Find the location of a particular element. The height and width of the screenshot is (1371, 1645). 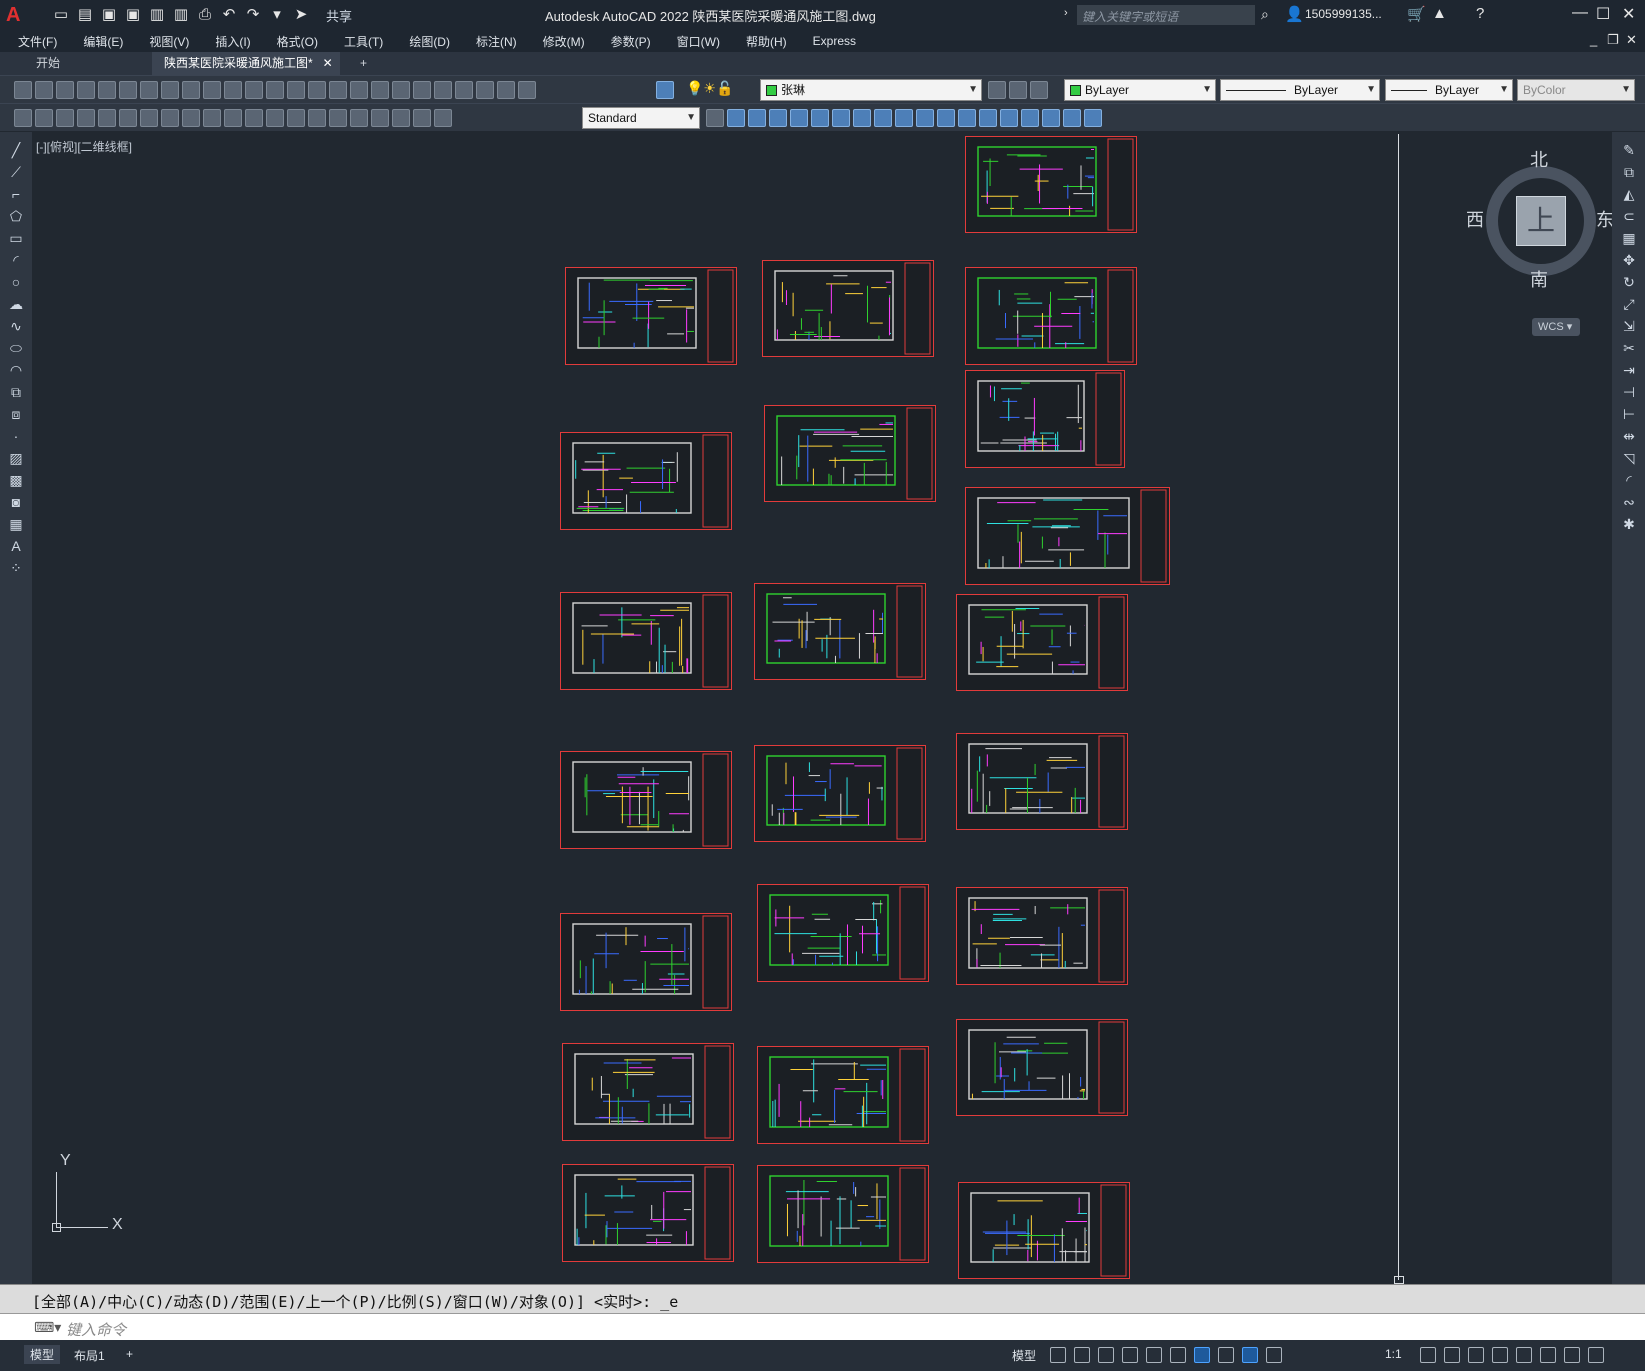

shell-icon is located at coordinates (1072, 118).